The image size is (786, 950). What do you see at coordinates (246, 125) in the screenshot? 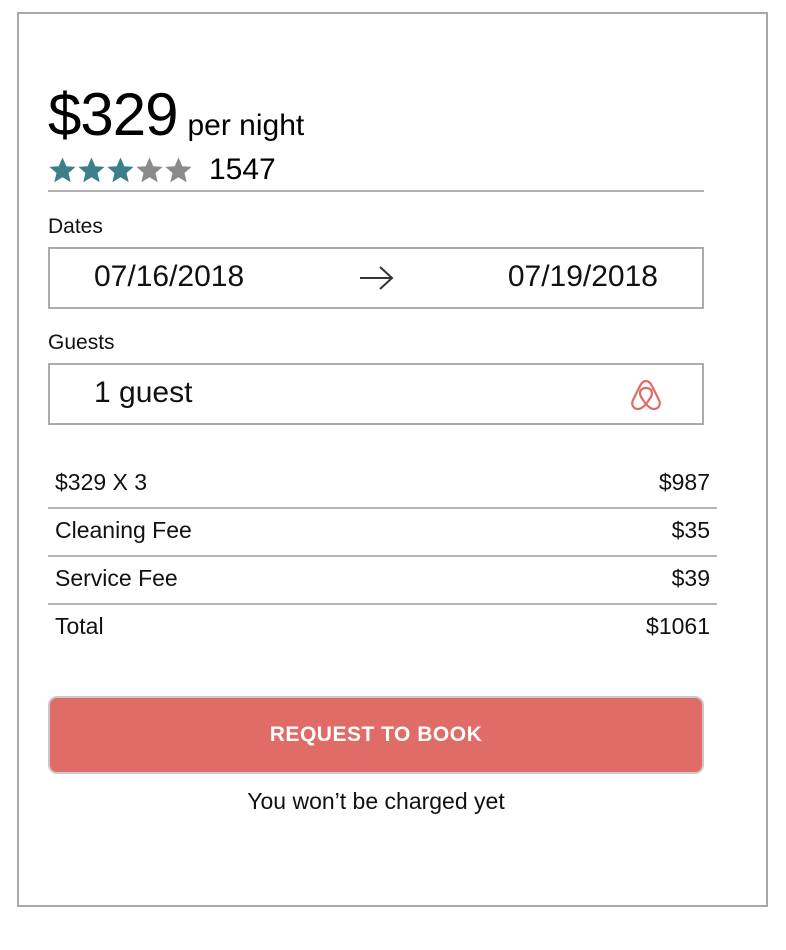
I see `price-unit: per night` at bounding box center [246, 125].